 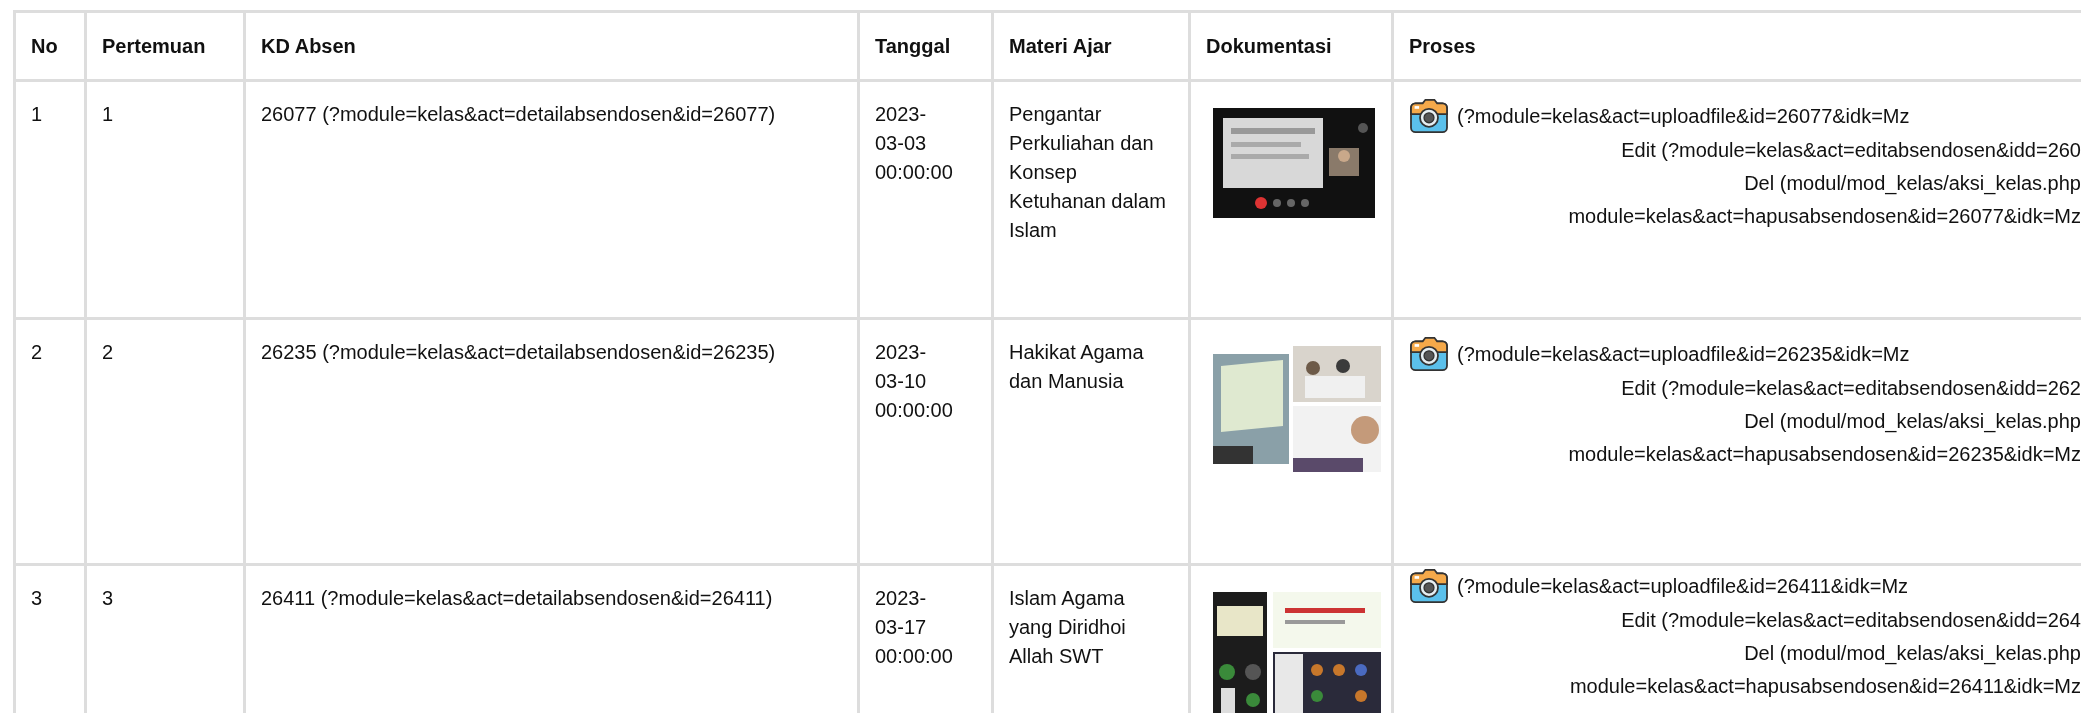 What do you see at coordinates (1683, 586) in the screenshot?
I see `upload-link: (?module=kelas&act=uploadfile&id=26411&idk=Mz` at bounding box center [1683, 586].